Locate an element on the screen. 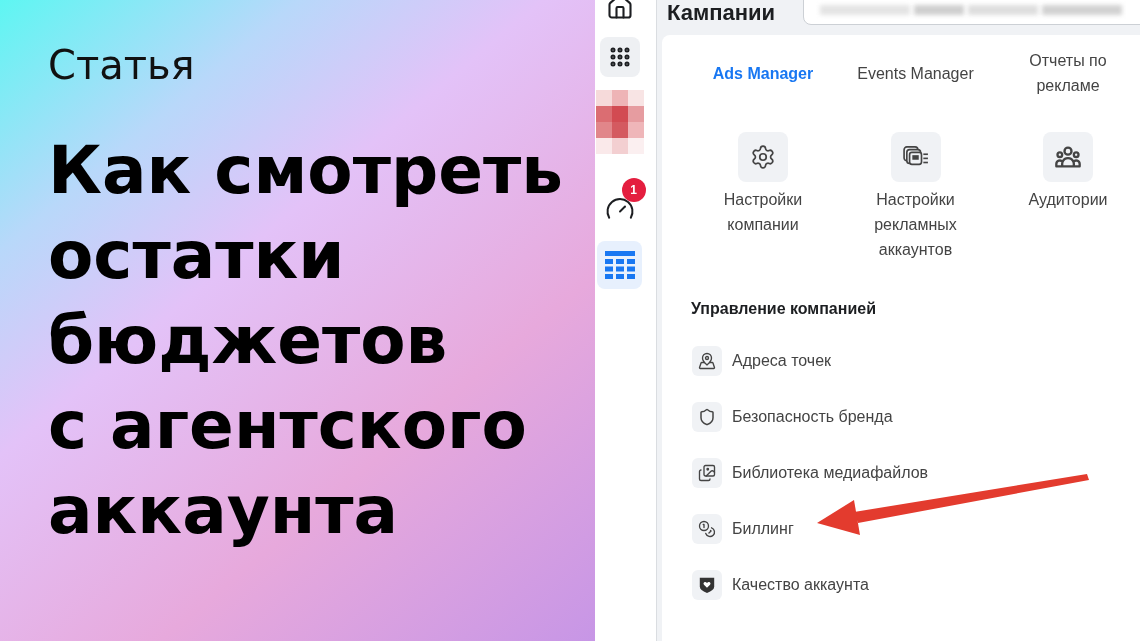 This screenshot has width=1140, height=641. tool-tab: Ads Manager is located at coordinates (763, 73).